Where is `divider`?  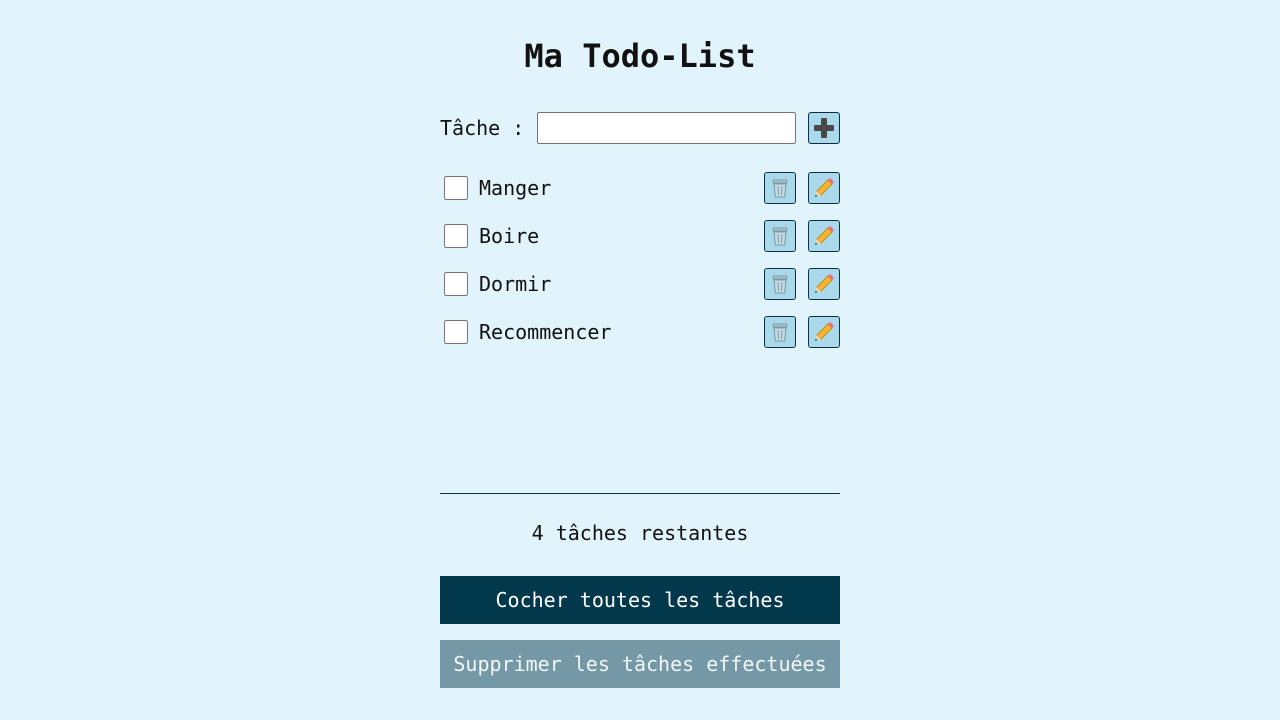
divider is located at coordinates (640, 493).